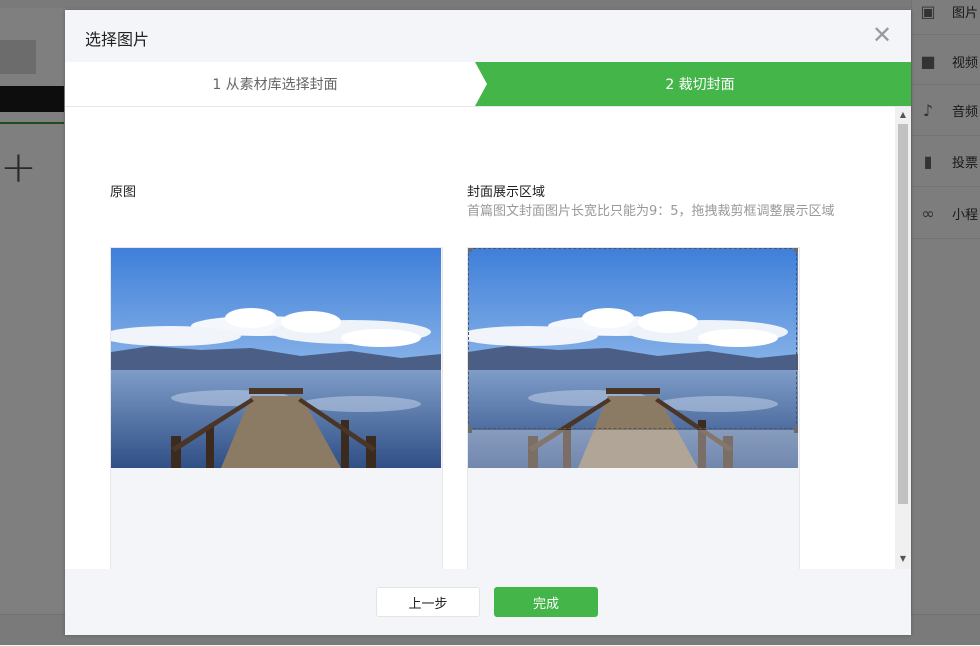 The width and height of the screenshot is (980, 646). Describe the element at coordinates (470, 429) in the screenshot. I see `crop-handle-bottom-left` at that location.